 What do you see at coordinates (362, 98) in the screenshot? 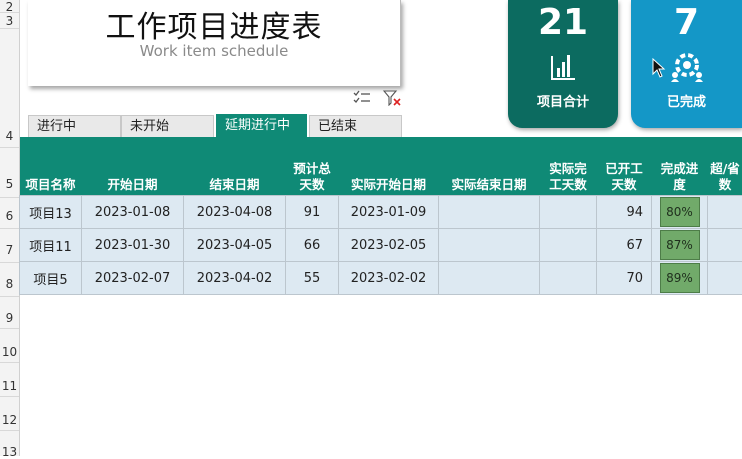
I see `sort-list-icon` at bounding box center [362, 98].